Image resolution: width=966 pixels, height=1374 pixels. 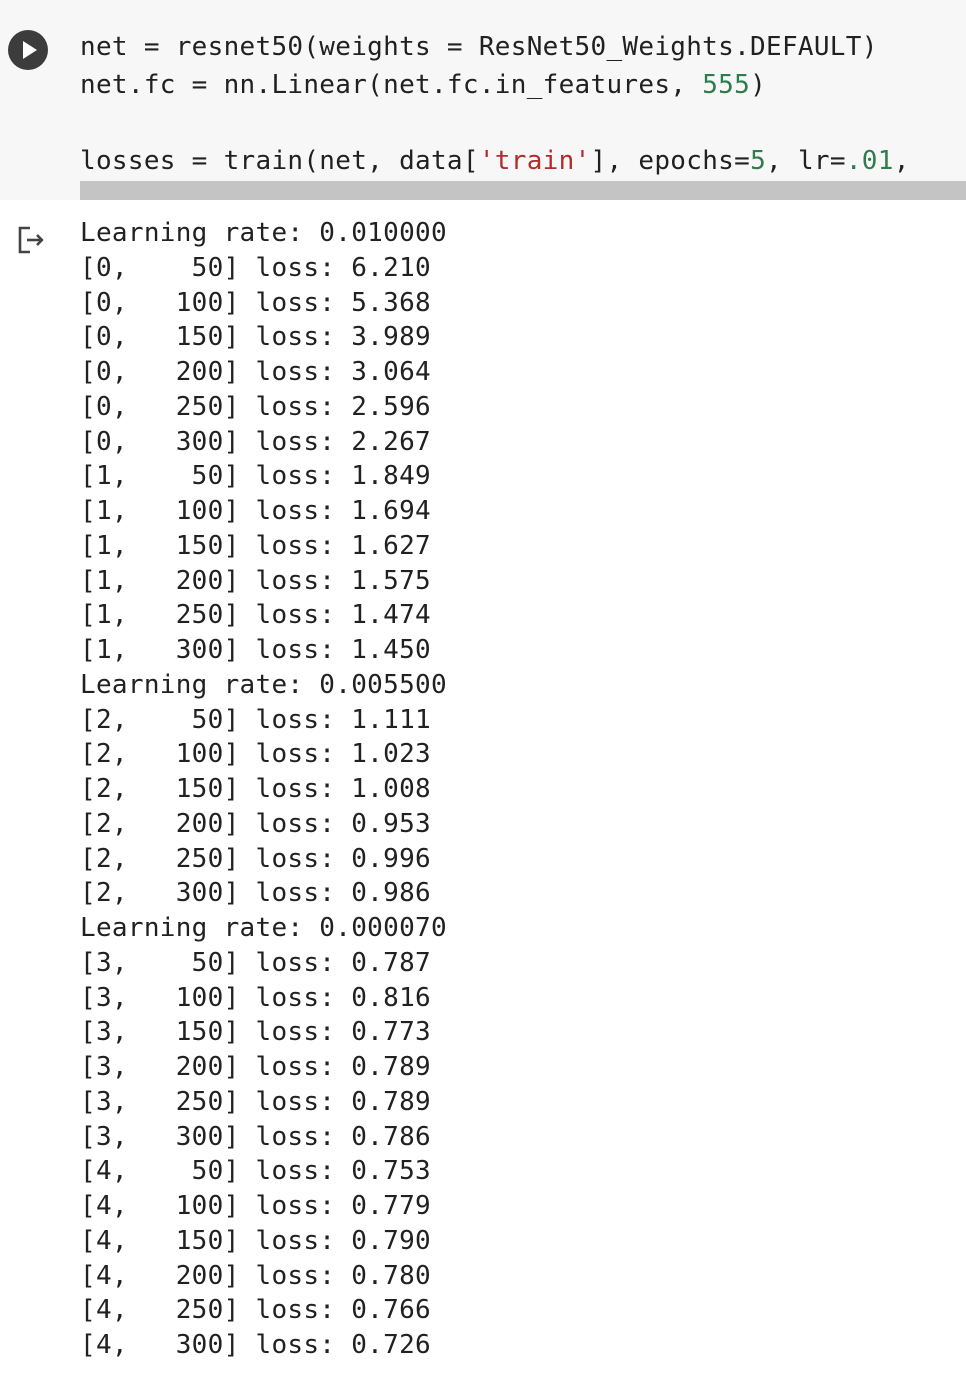 What do you see at coordinates (32, 240) in the screenshot?
I see `output-arrow-icon` at bounding box center [32, 240].